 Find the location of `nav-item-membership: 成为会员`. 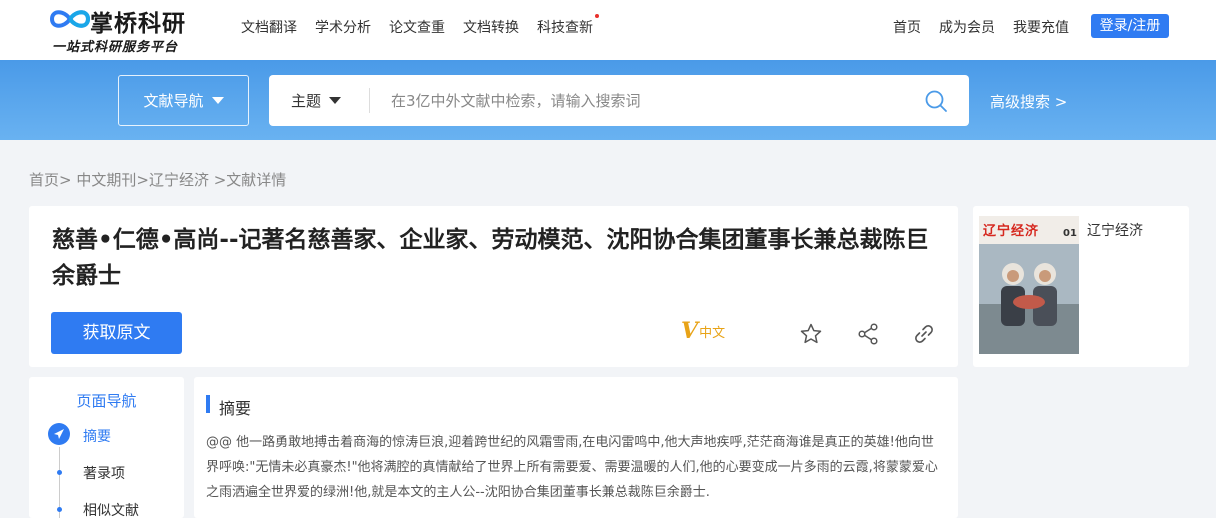

nav-item-membership: 成为会员 is located at coordinates (967, 27).